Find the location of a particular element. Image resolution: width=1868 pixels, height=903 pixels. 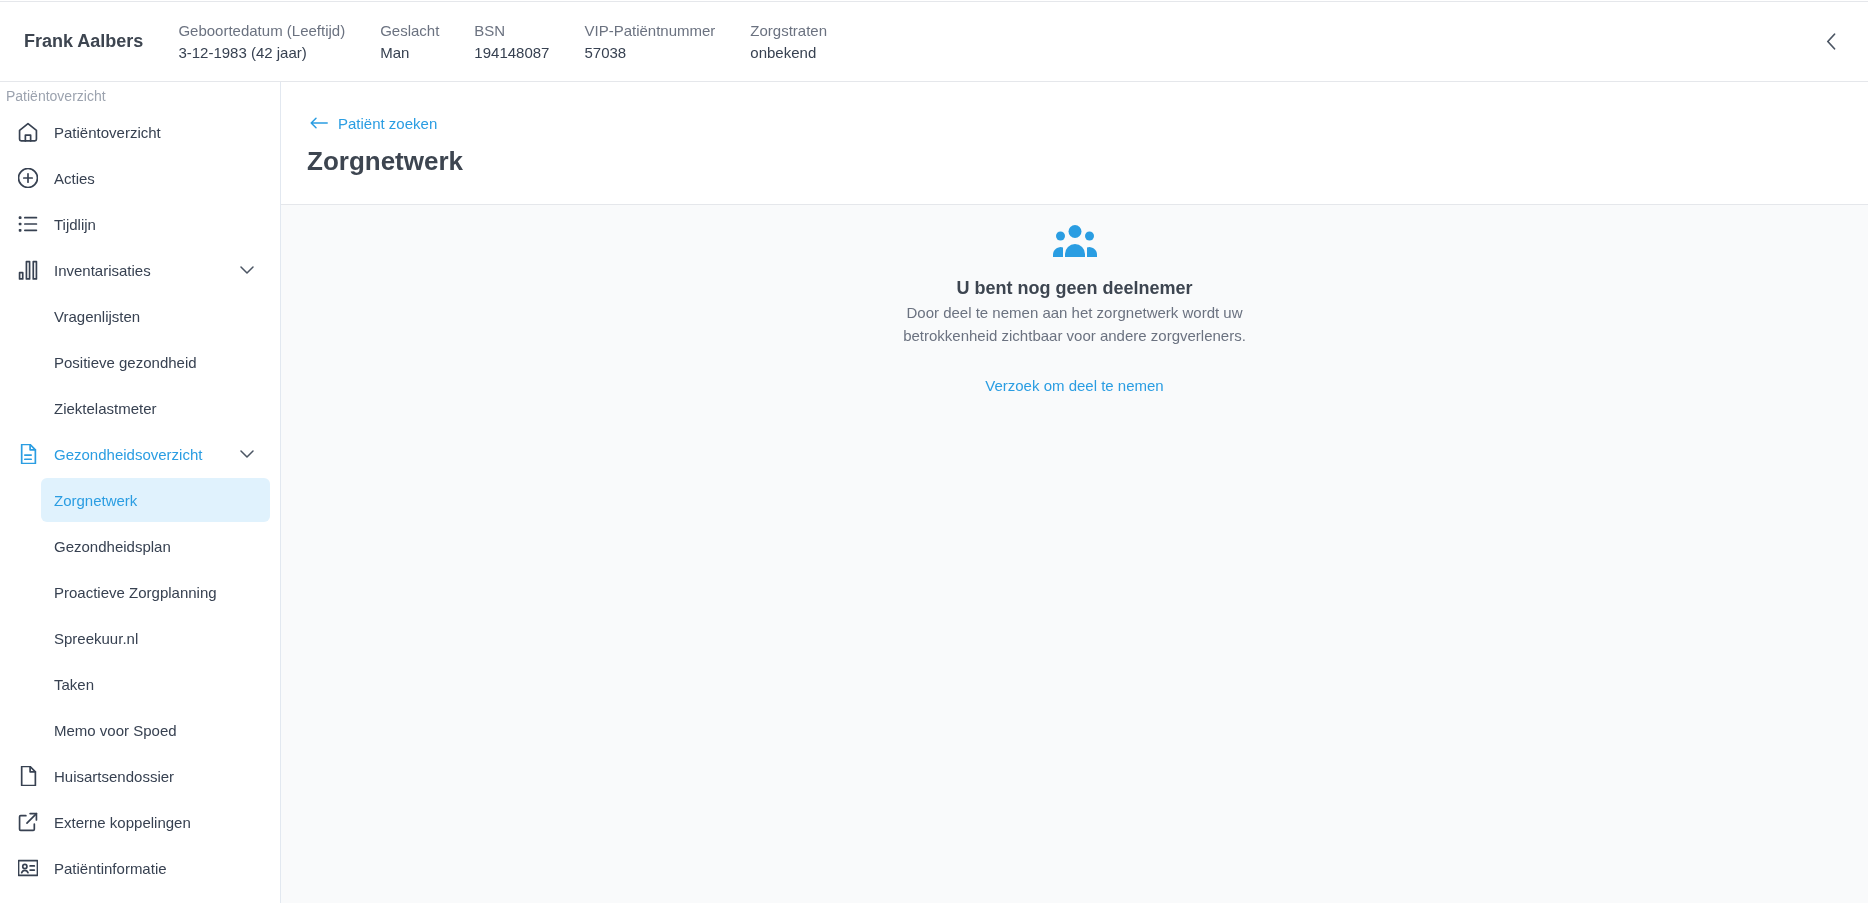

field-label: Geboortedatum (Leeftijd) is located at coordinates (262, 30).